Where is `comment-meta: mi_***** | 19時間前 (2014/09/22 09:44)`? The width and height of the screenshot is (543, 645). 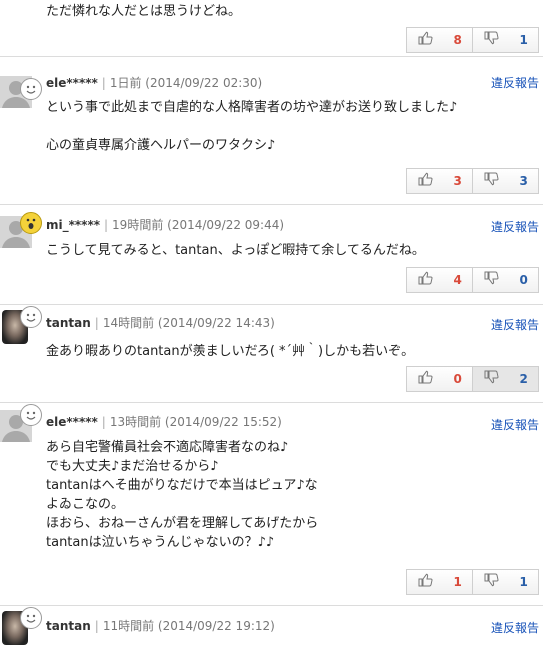 comment-meta: mi_***** | 19時間前 (2014/09/22 09:44) is located at coordinates (165, 225).